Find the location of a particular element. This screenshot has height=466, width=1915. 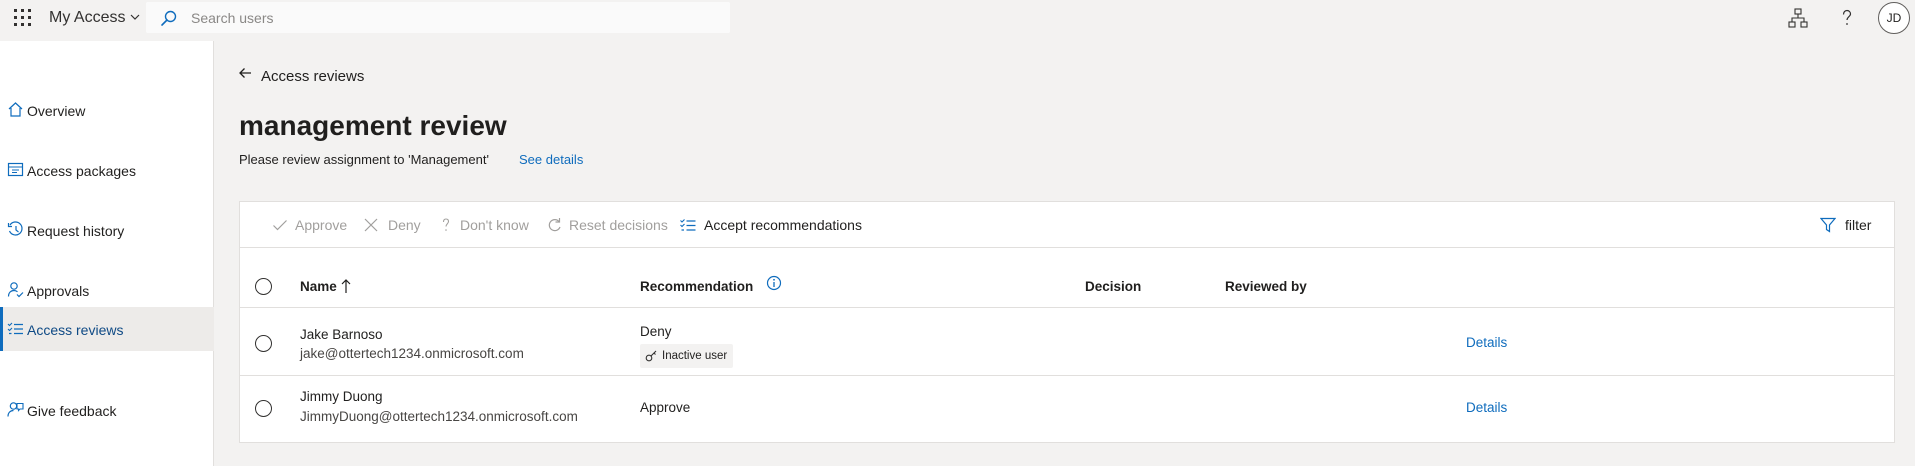

search-box is located at coordinates (438, 17).